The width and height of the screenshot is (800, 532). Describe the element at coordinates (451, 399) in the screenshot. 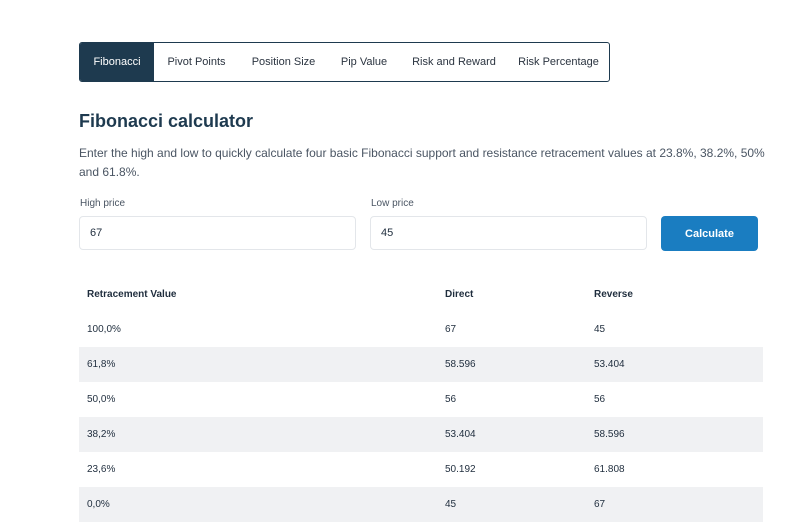

I see `direct-cell: 56` at that location.